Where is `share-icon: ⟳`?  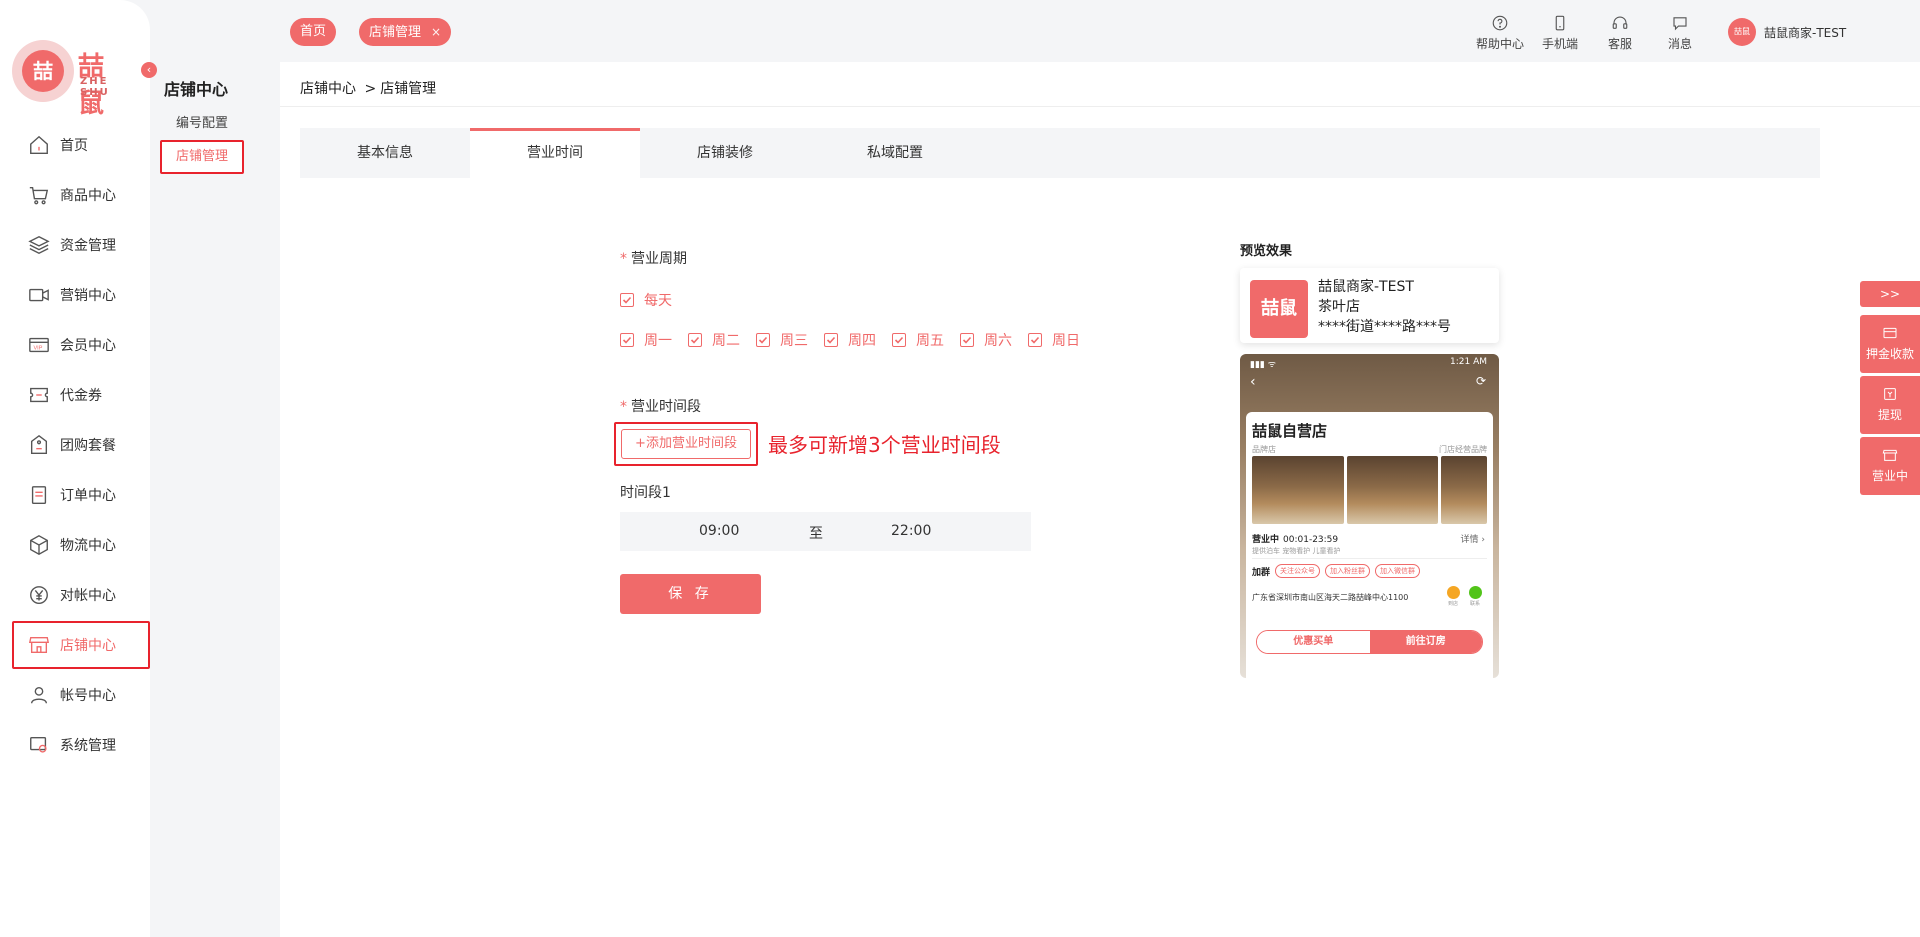 share-icon: ⟳ is located at coordinates (1481, 381).